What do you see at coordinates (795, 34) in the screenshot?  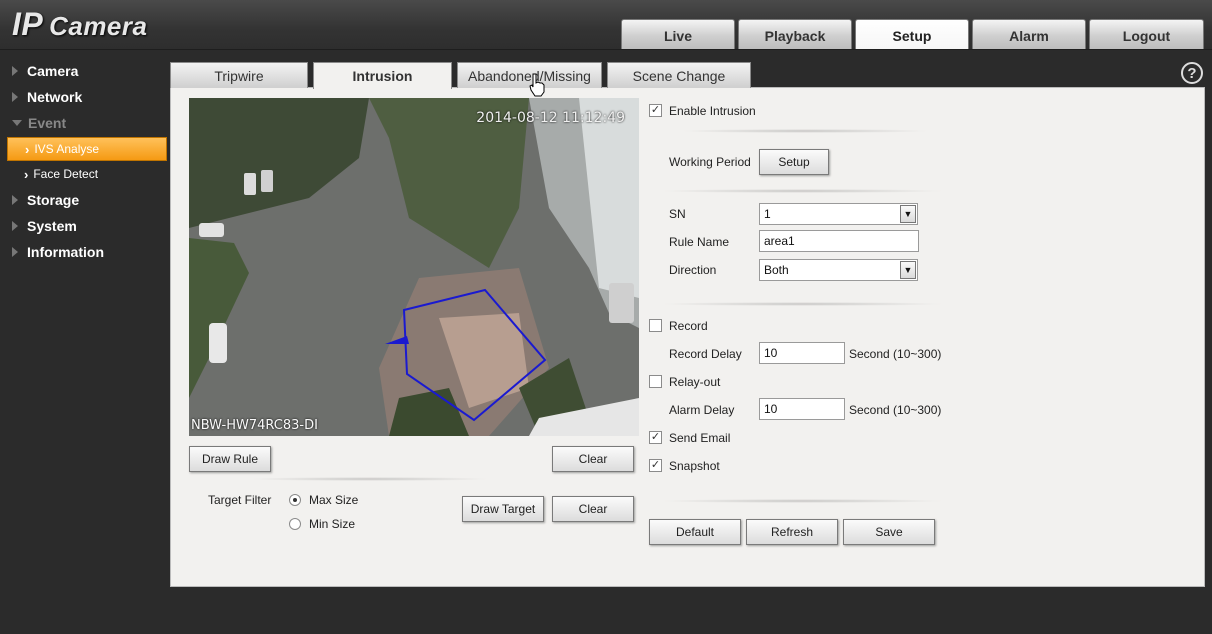 I see `tab-playback: Playback` at bounding box center [795, 34].